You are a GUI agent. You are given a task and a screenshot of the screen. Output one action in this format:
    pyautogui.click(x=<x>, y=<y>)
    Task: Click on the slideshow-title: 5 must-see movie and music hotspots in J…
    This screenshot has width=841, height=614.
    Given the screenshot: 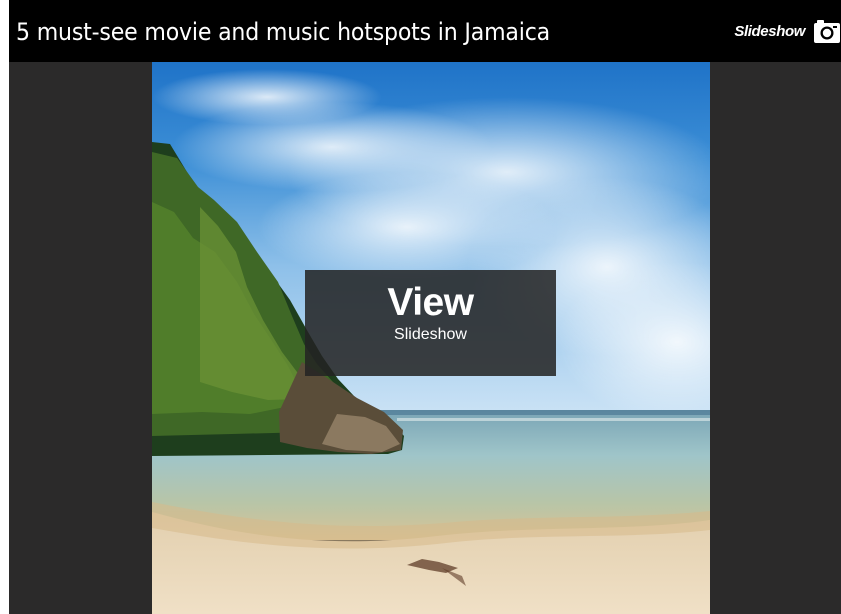 What is the action you would take?
    pyautogui.click(x=283, y=32)
    